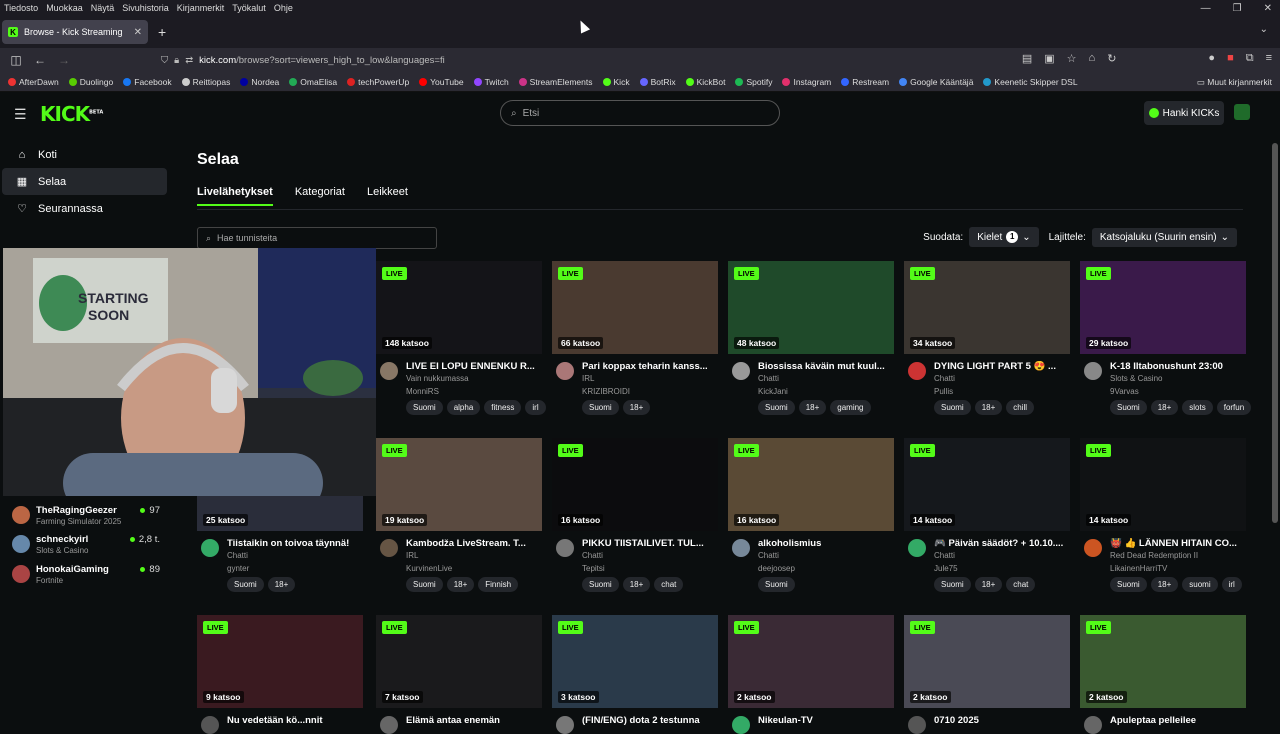 This screenshot has height=734, width=1280. Describe the element at coordinates (1234, 82) in the screenshot. I see `other-bookmarks: ▭ Muut kirjanmerkit` at that location.